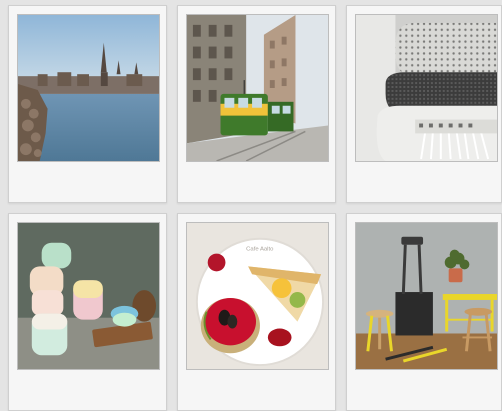 Image resolution: width=502 pixels, height=411 pixels. I want to click on photo-card-blankets, so click(424, 104).